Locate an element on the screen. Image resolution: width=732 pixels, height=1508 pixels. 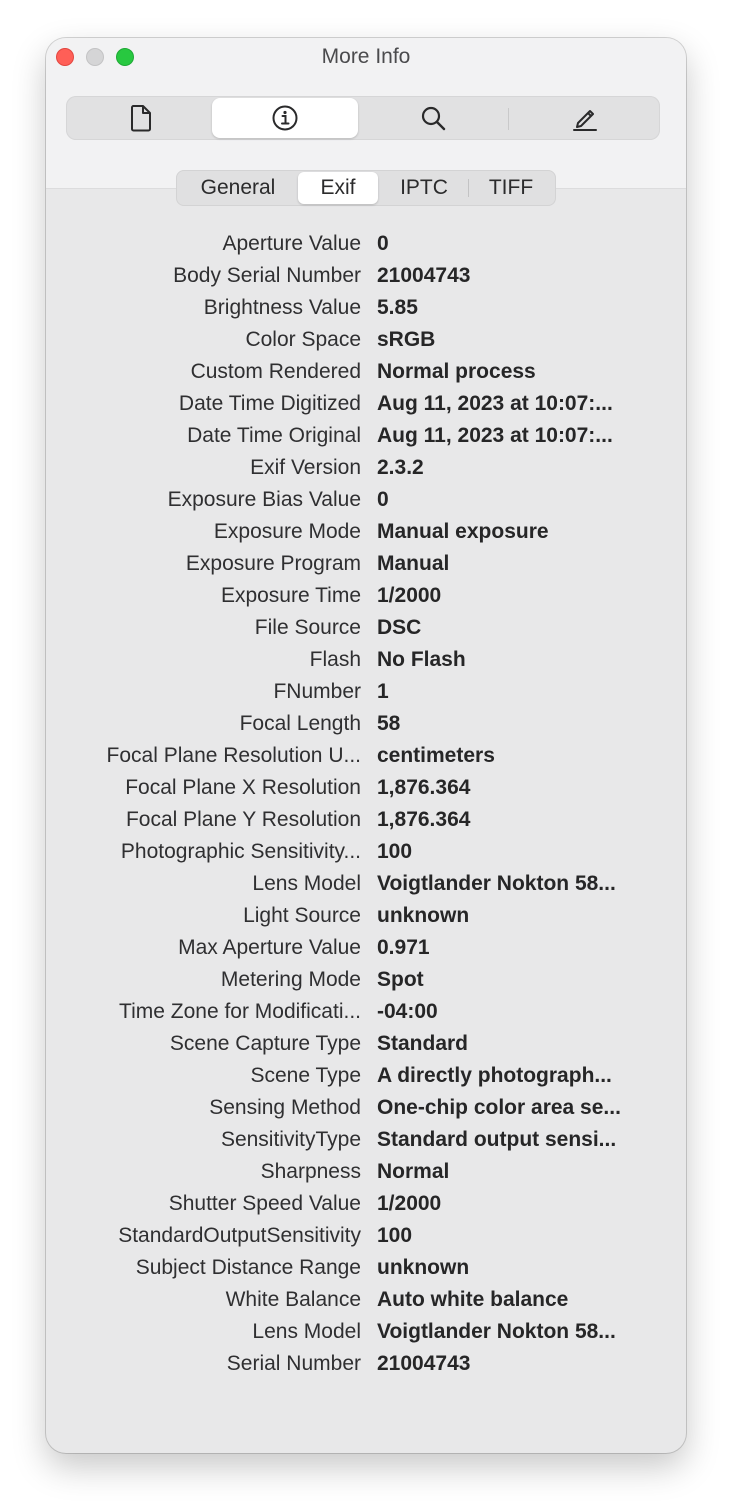
exif-row: Exposure Time 1/2000 is located at coordinates (366, 596).